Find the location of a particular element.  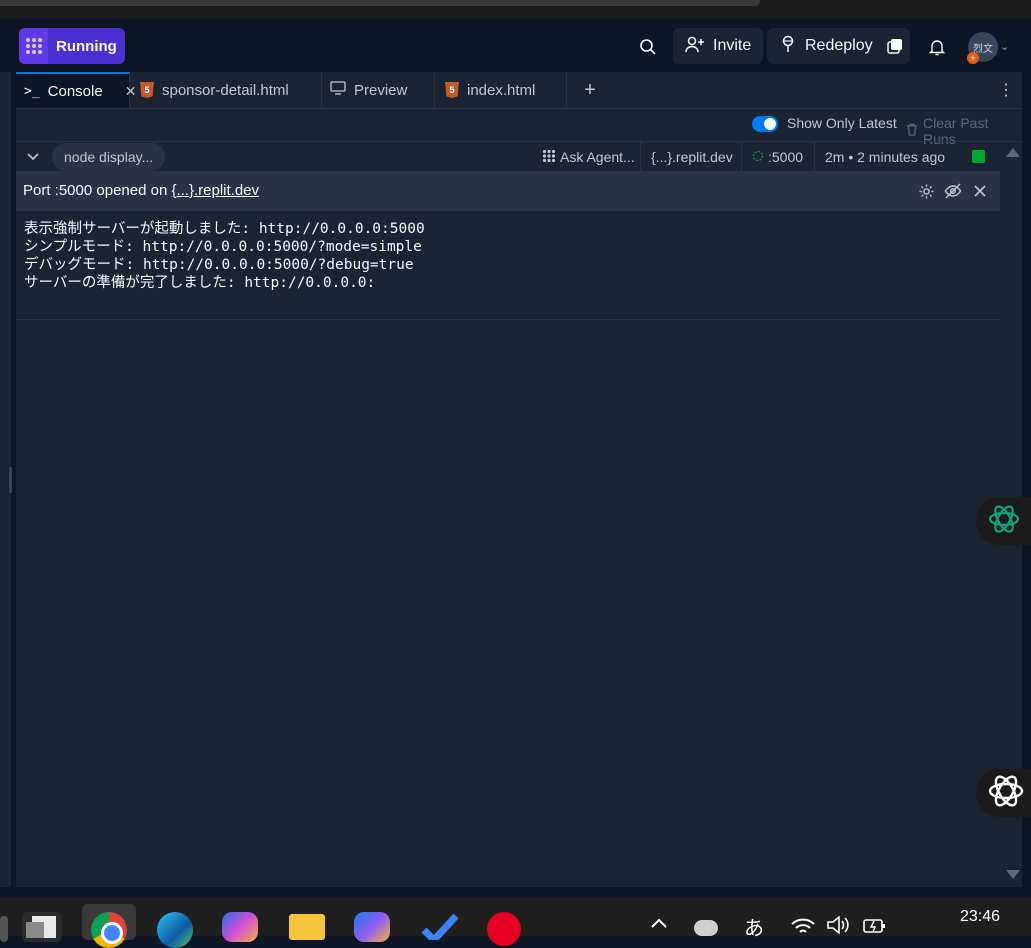

redeploy-button: Redeploy is located at coordinates (826, 46).